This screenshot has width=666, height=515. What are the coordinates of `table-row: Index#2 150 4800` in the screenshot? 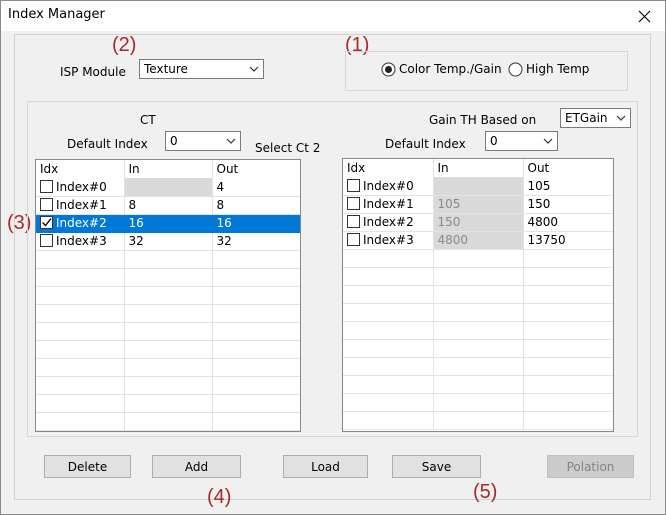 It's located at (478, 222).